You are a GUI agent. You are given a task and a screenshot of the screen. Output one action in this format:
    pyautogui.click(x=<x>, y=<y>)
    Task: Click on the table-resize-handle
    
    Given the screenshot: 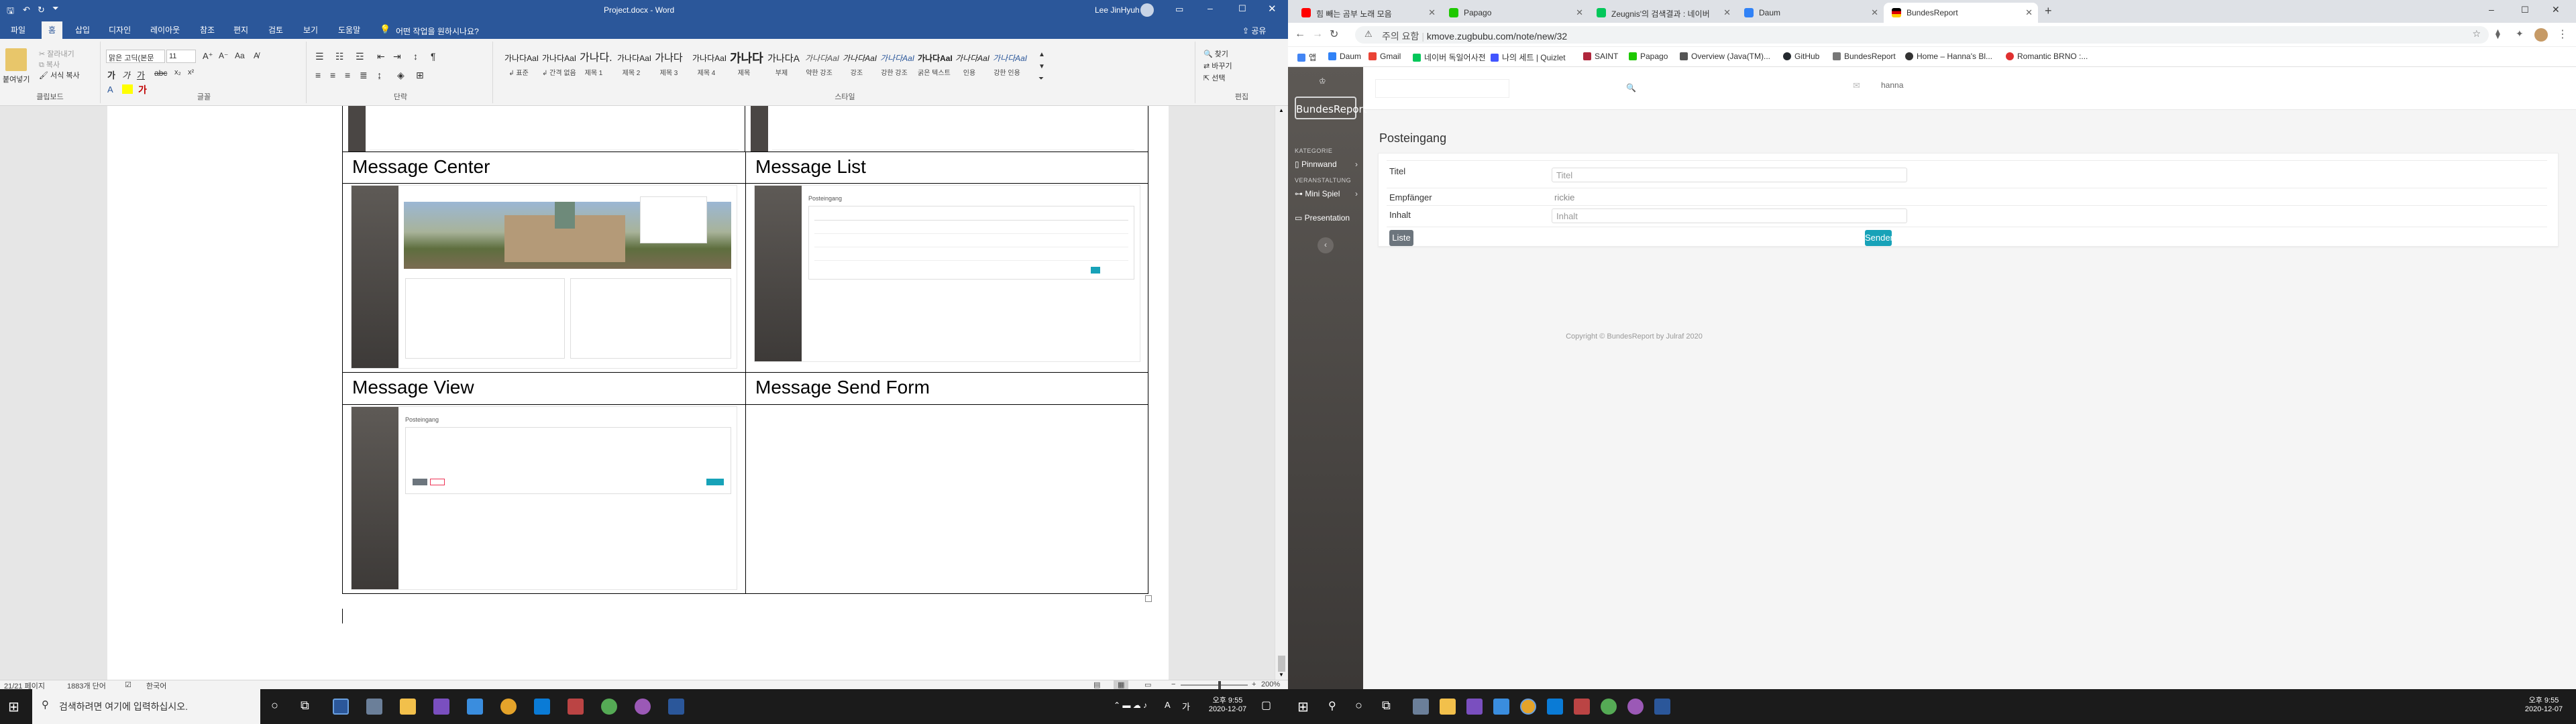 What is the action you would take?
    pyautogui.click(x=1148, y=598)
    